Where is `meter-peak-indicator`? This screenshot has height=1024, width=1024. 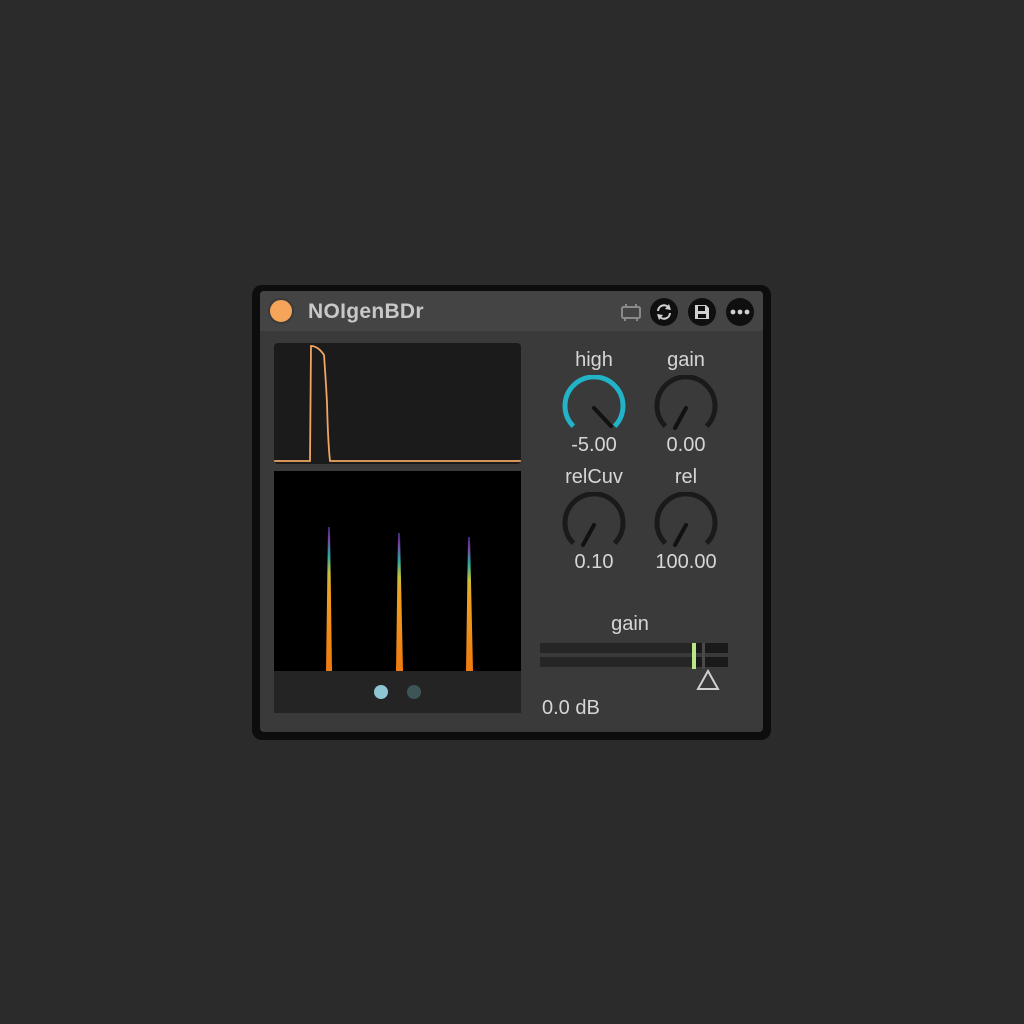
meter-peak-indicator is located at coordinates (694, 656).